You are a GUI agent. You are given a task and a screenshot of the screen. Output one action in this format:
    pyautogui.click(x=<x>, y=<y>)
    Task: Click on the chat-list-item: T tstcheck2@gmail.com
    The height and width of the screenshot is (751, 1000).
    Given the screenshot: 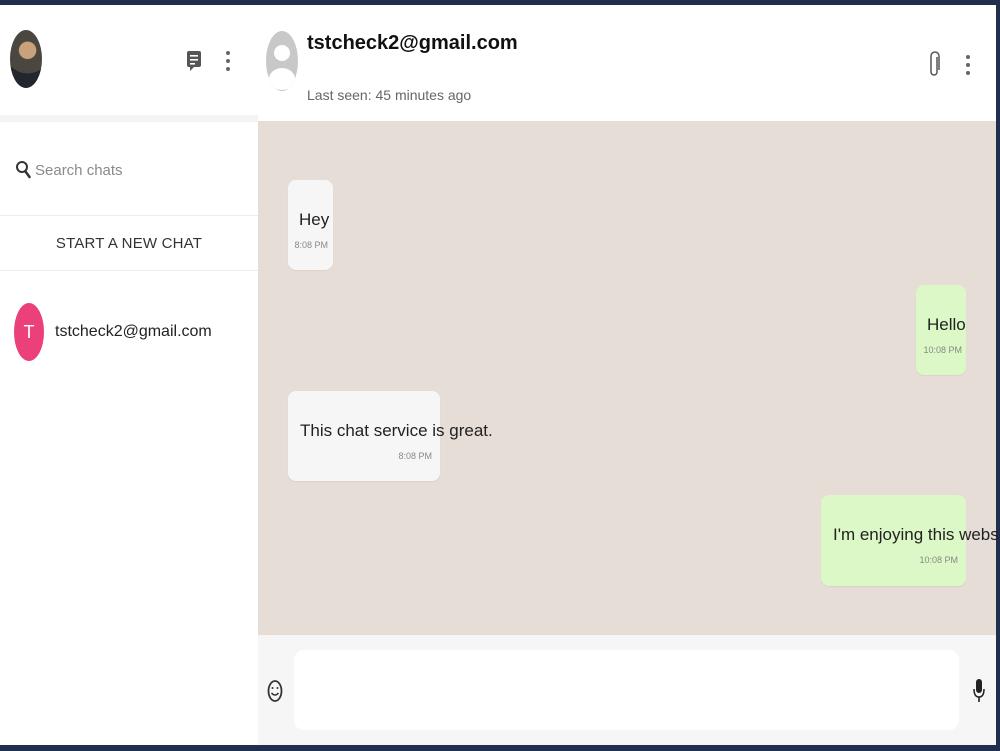 What is the action you would take?
    pyautogui.click(x=129, y=333)
    